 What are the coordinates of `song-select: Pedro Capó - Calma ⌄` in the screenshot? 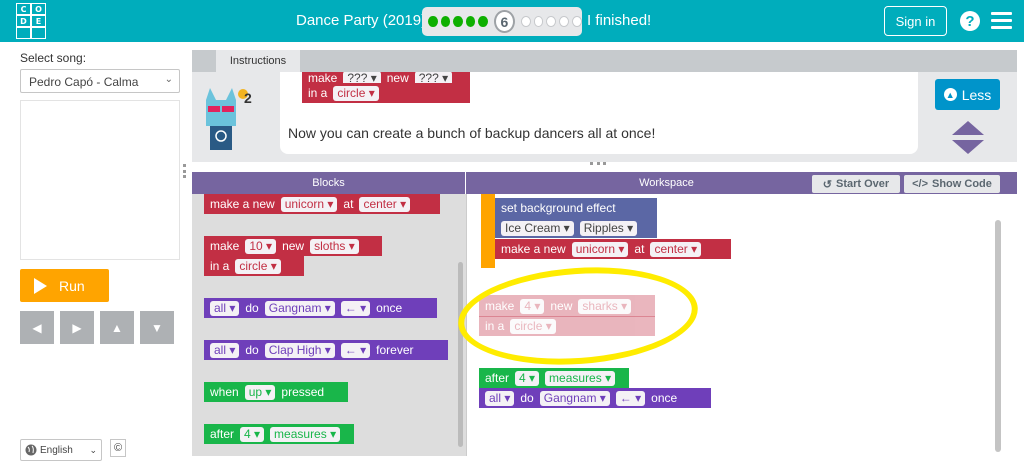 It's located at (100, 81).